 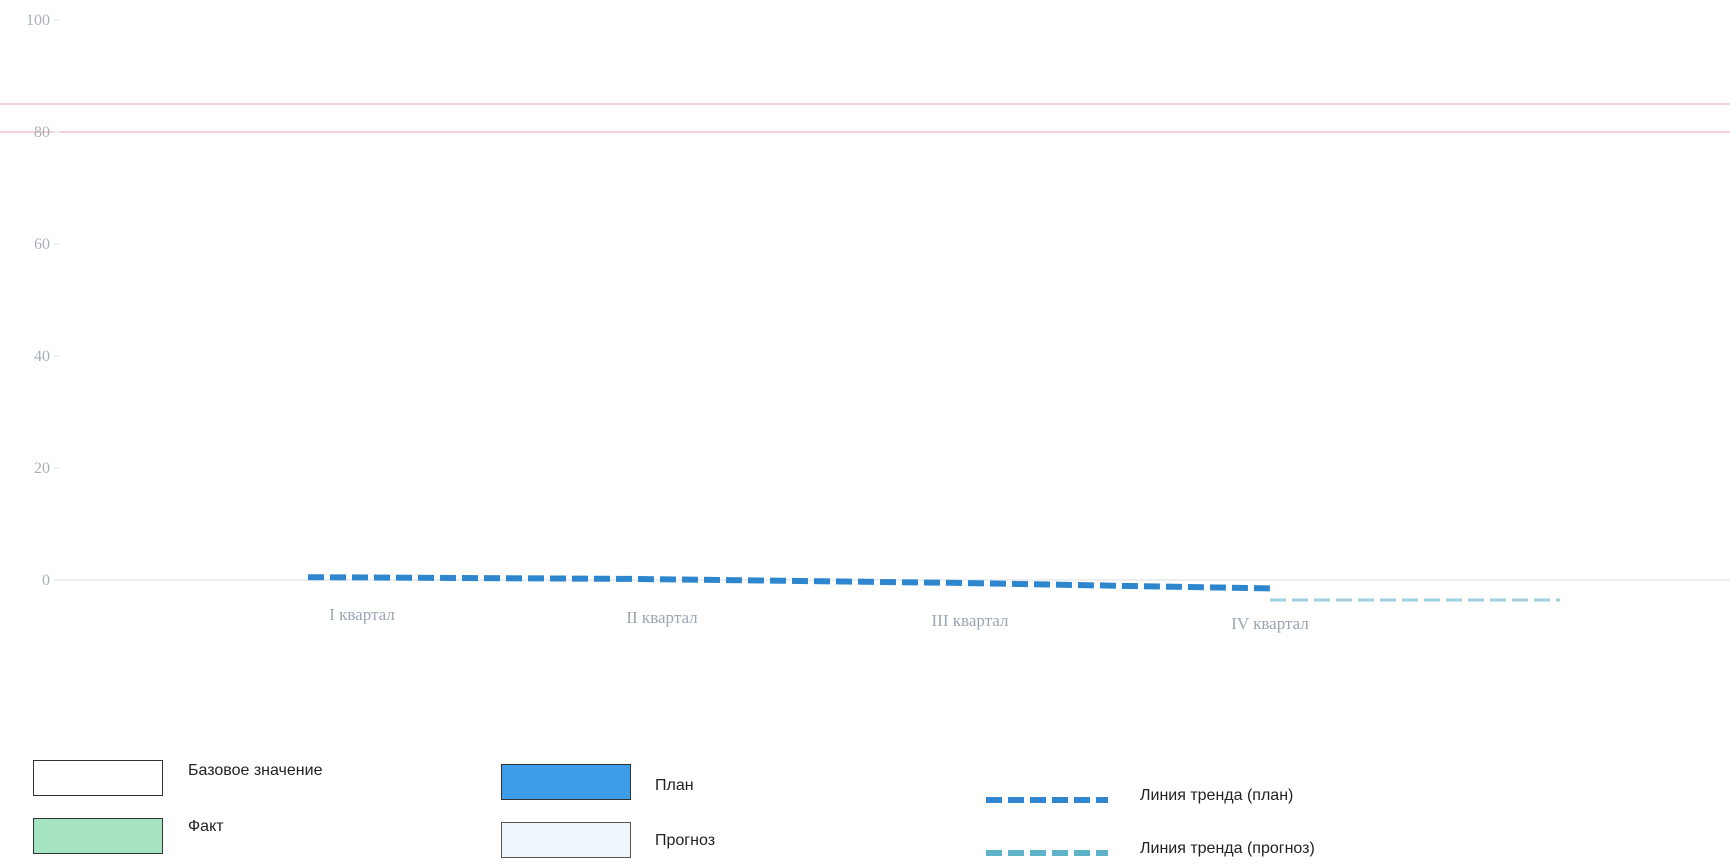 I want to click on y-axis: 0 20 40 60 80 100, so click(x=43, y=300).